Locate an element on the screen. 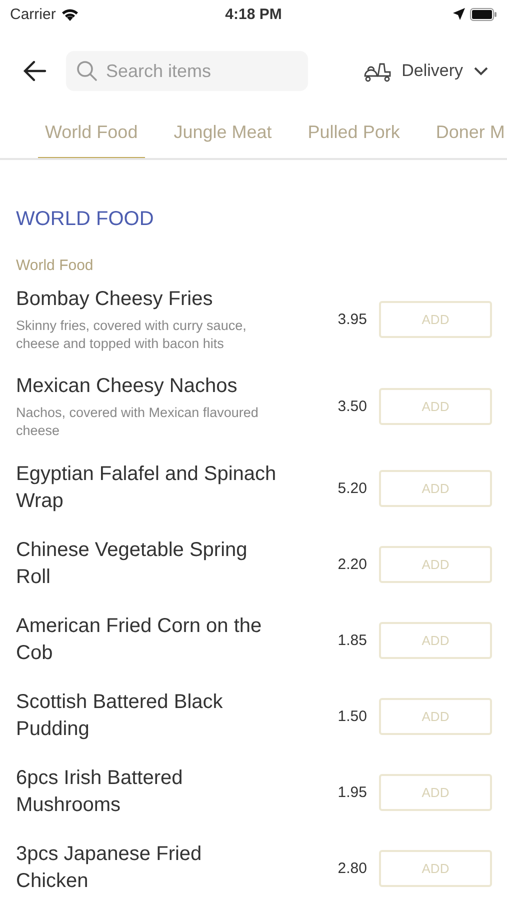 The width and height of the screenshot is (507, 900). item-description: Nachos, covered with Mexican flavoured cheese is located at coordinates (138, 422).